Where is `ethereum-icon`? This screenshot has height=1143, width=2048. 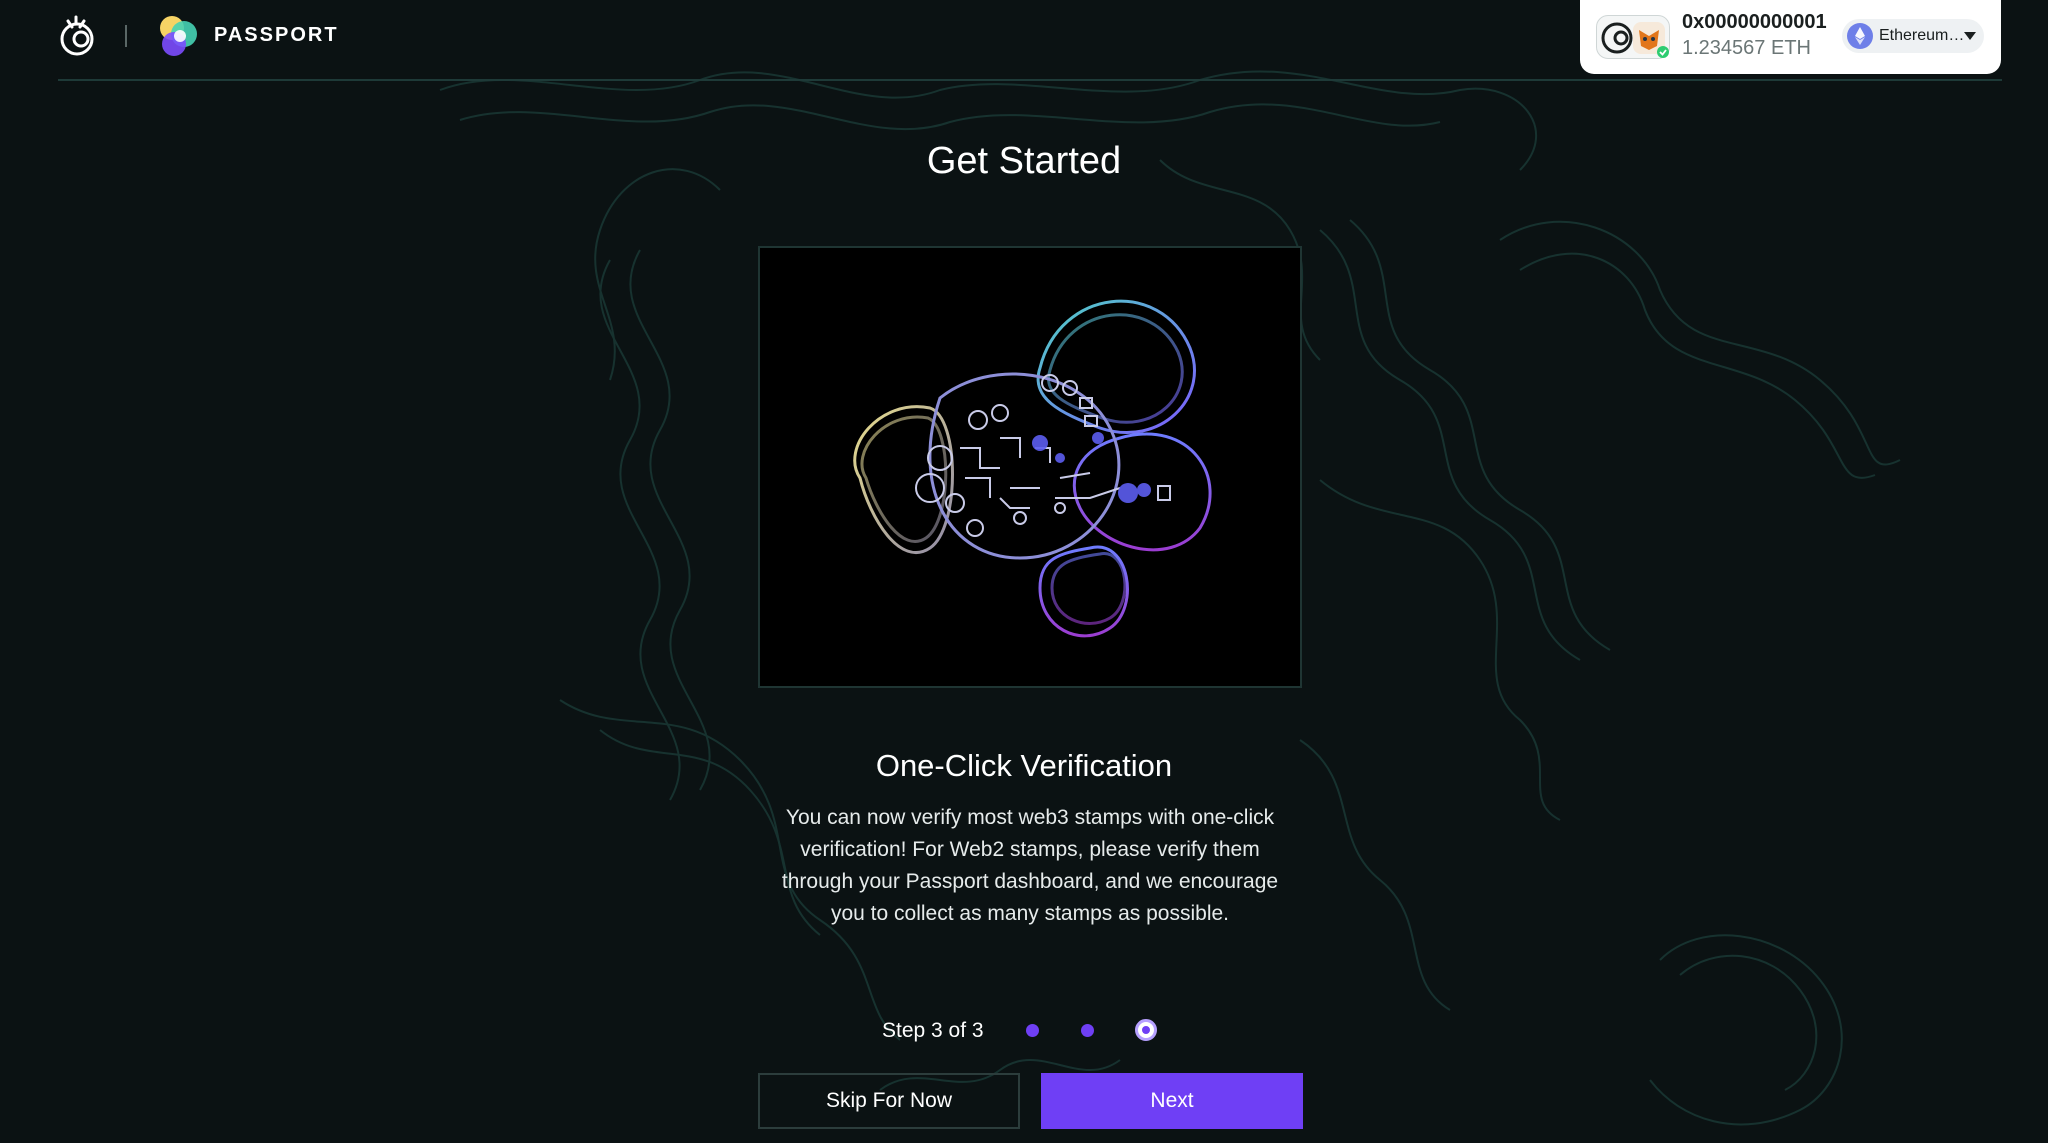
ethereum-icon is located at coordinates (1860, 36).